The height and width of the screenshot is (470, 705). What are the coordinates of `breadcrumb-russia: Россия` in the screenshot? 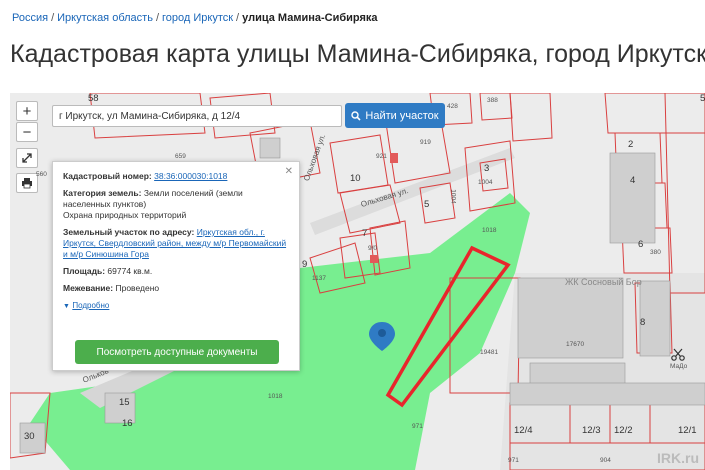 It's located at (30, 18).